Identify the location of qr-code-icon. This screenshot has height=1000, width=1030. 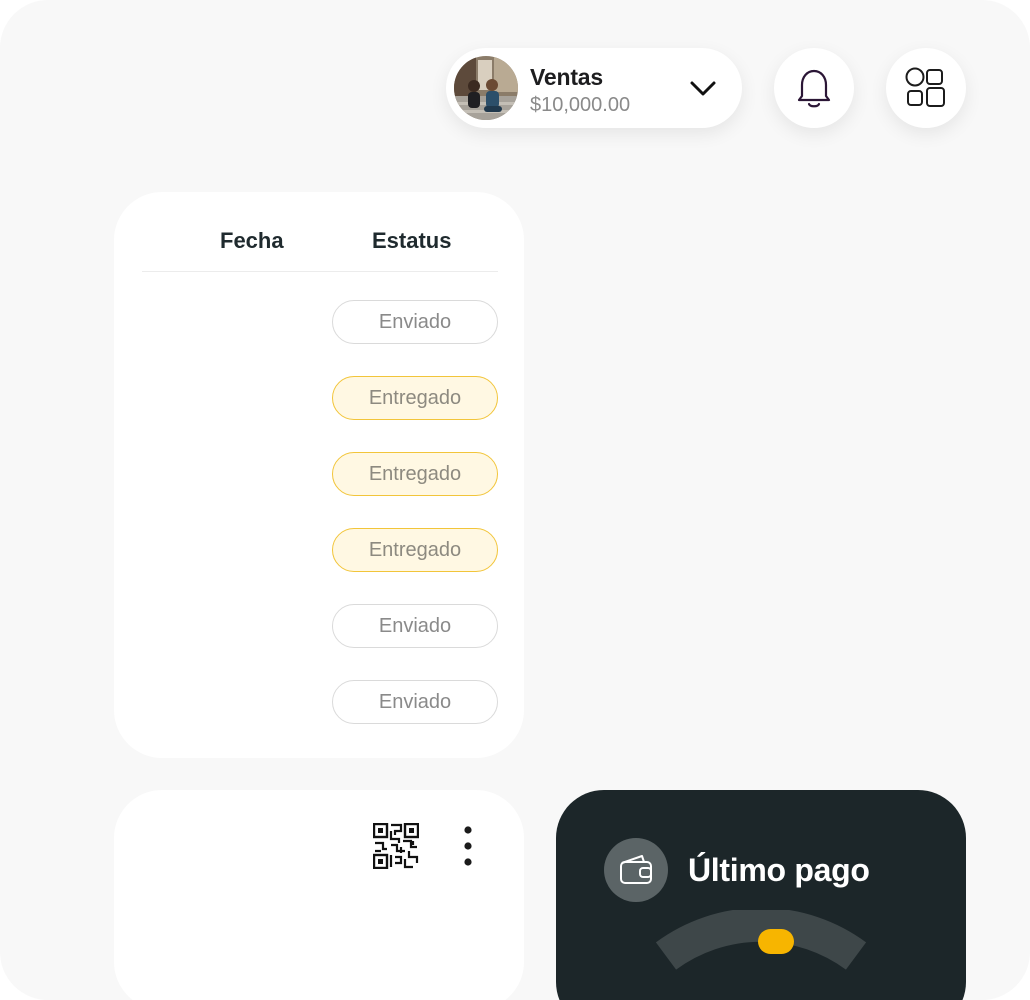
(396, 846).